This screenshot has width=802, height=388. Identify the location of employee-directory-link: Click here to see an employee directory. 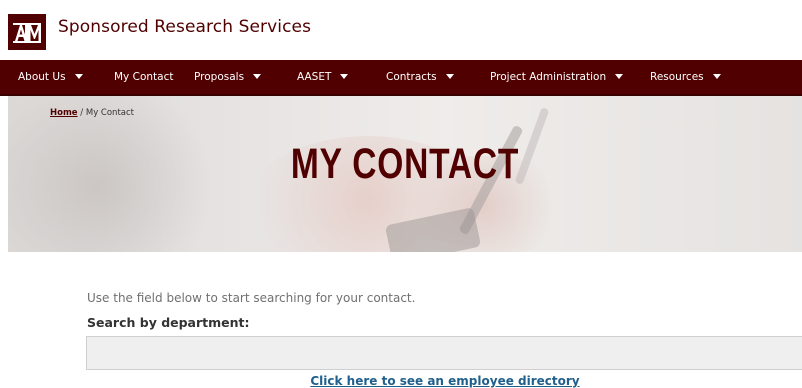
(401, 381).